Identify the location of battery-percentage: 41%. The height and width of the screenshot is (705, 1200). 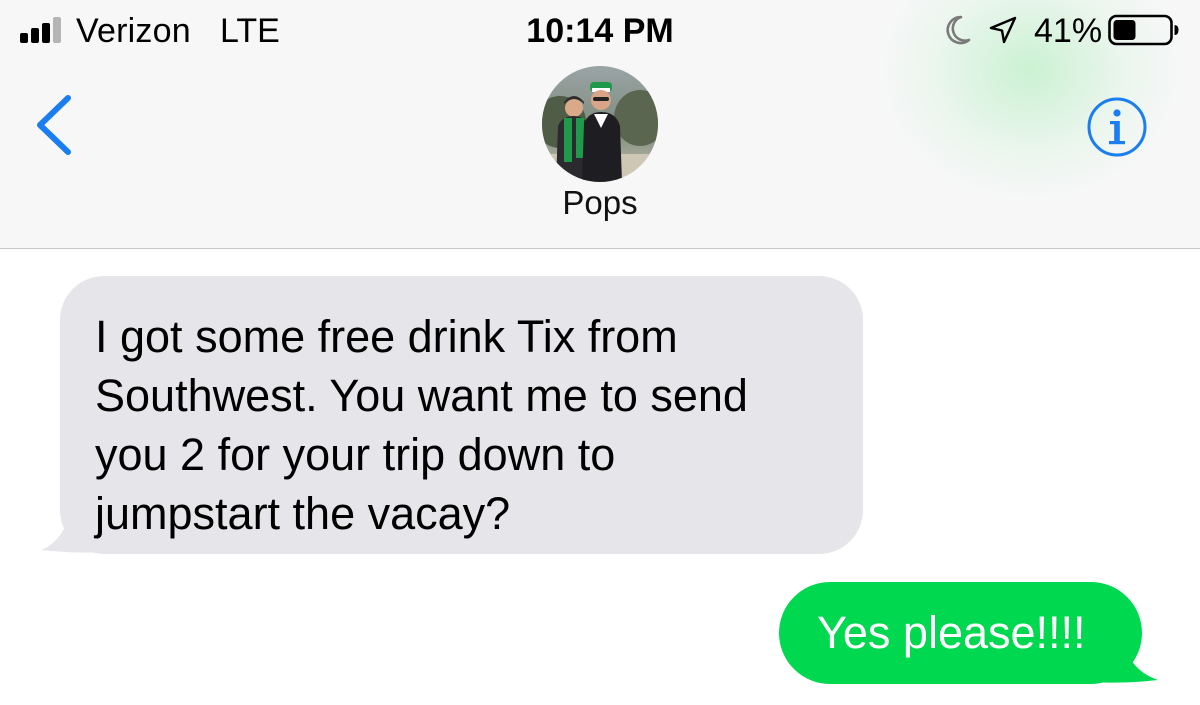
(1068, 31).